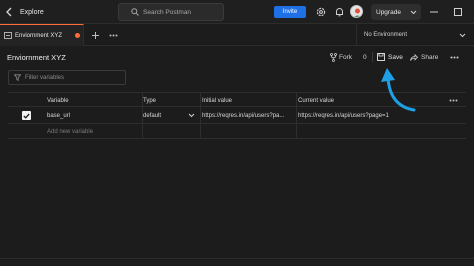  I want to click on page-title: Enviornment XYZ, so click(36, 57).